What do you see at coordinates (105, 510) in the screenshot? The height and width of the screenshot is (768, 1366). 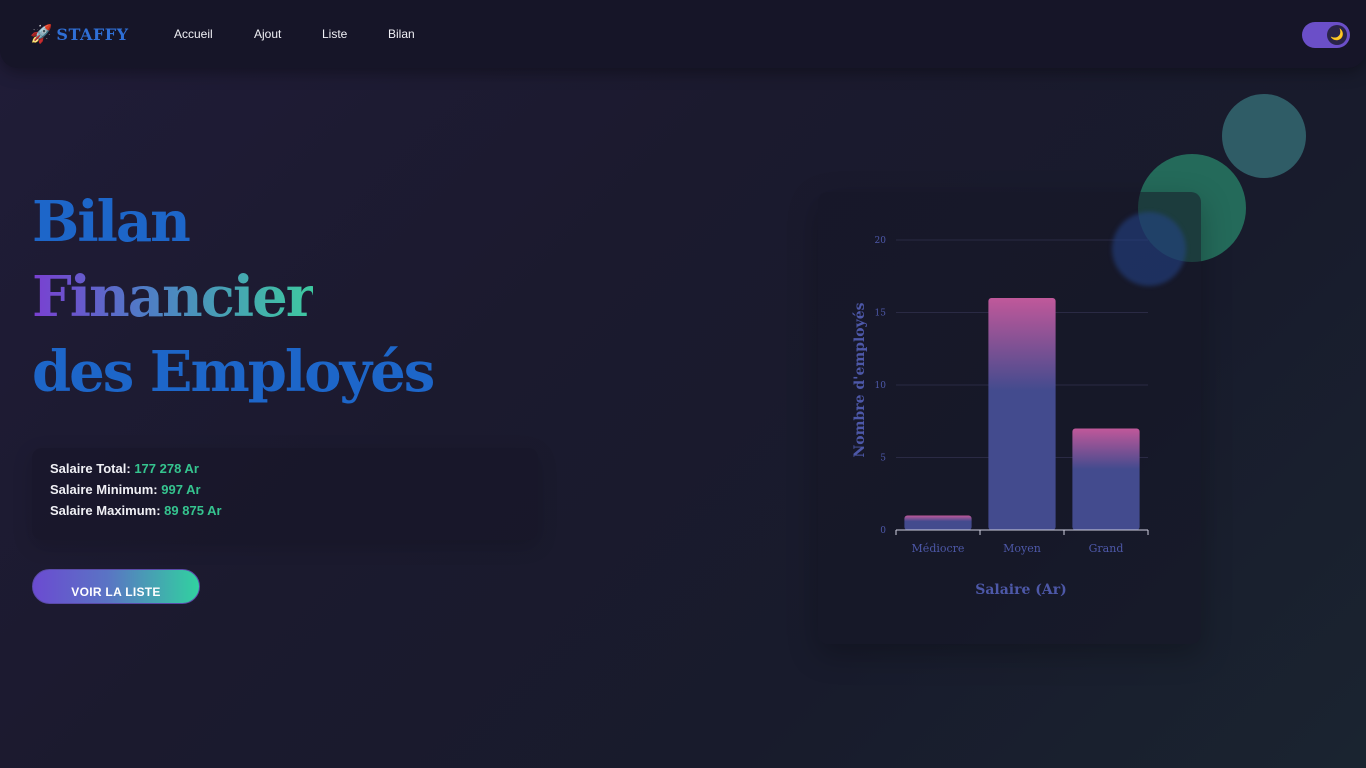 I see `stat-max-label: Salaire Maximum:` at bounding box center [105, 510].